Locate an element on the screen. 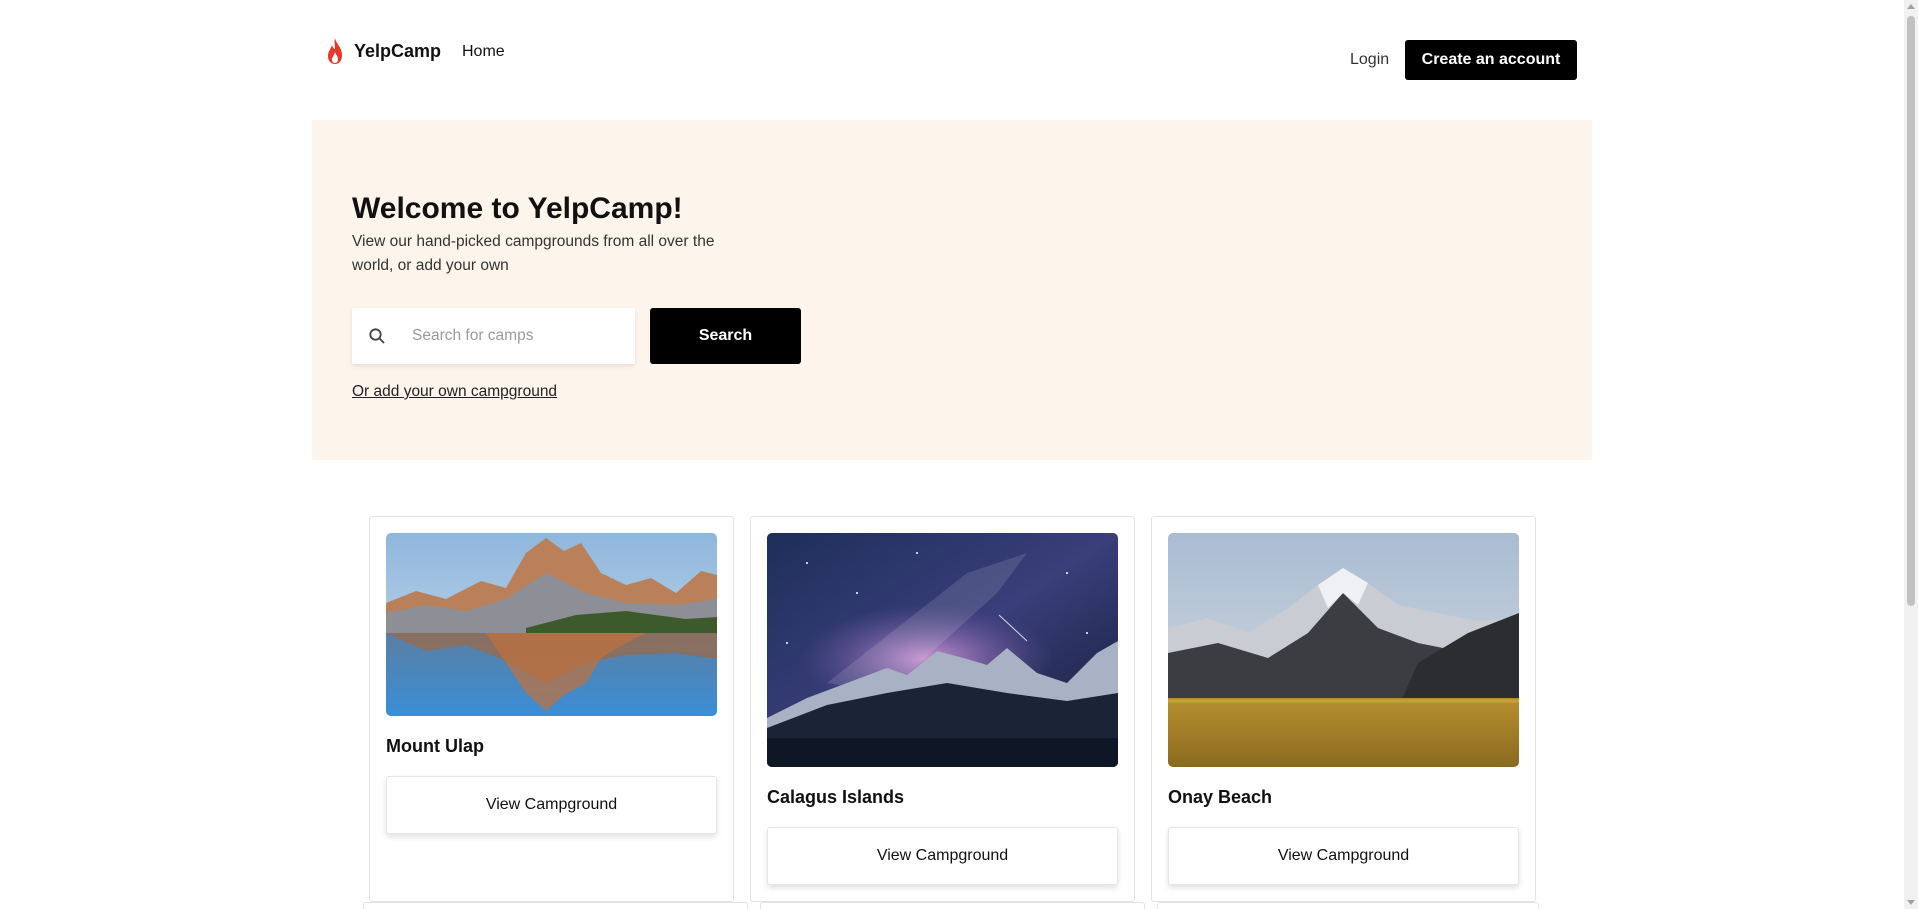  create-account-button: Create an account is located at coordinates (1491, 60).